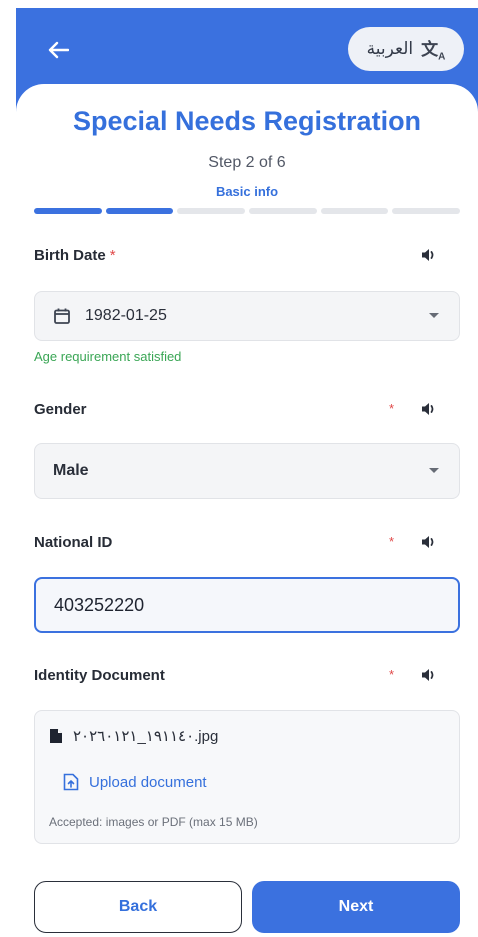 The height and width of the screenshot is (937, 478). I want to click on birth-date-helper: Age requirement satisfied, so click(108, 356).